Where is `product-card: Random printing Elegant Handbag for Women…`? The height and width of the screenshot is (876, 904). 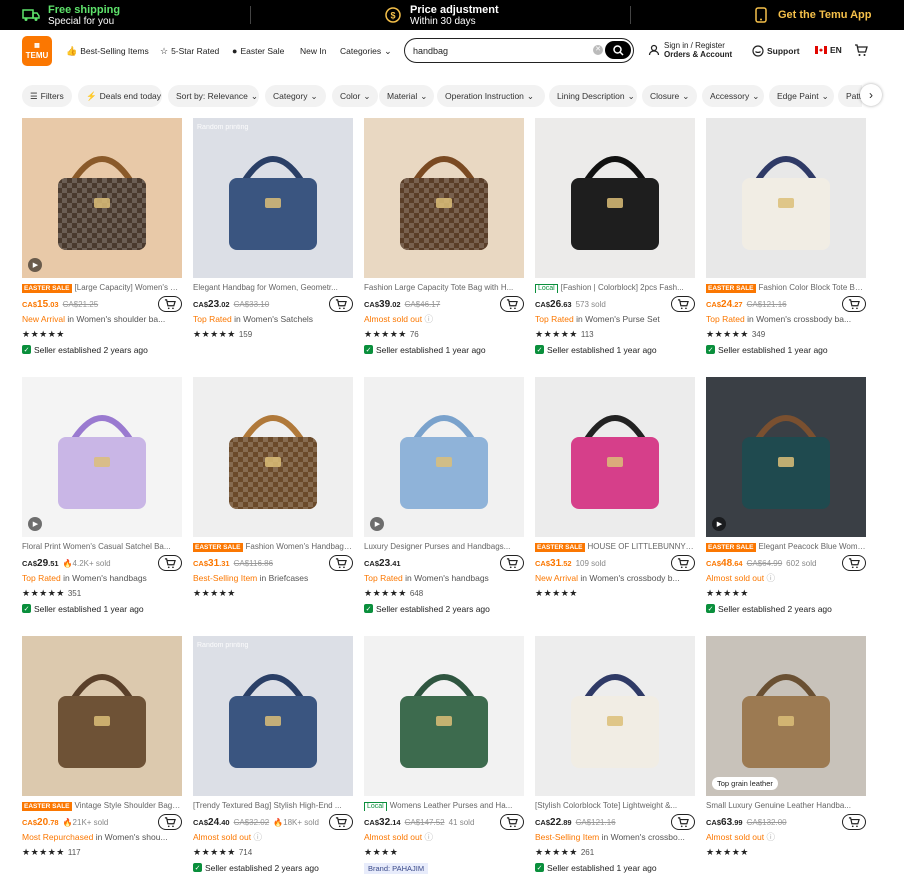
product-card: Random printing Elegant Handbag for Women… is located at coordinates (273, 229).